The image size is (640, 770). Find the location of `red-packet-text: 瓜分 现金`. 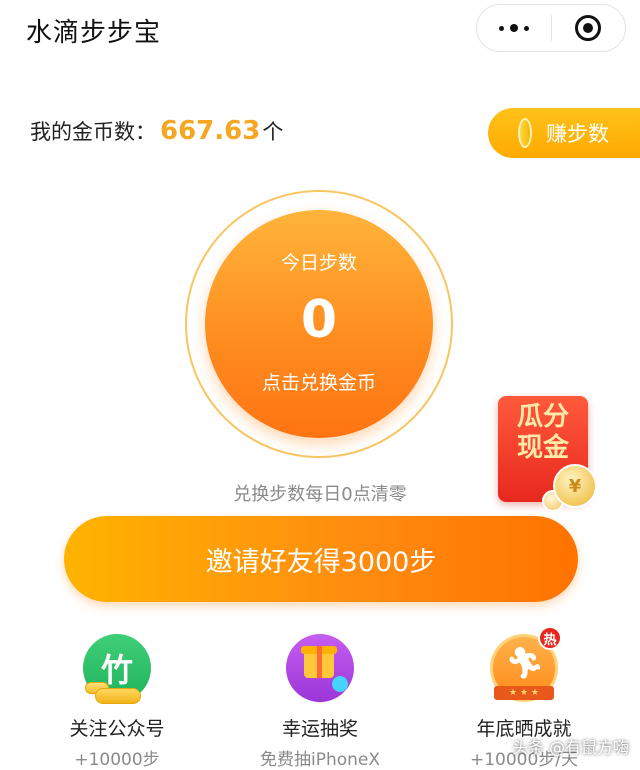

red-packet-text: 瓜分 现金 is located at coordinates (543, 433).